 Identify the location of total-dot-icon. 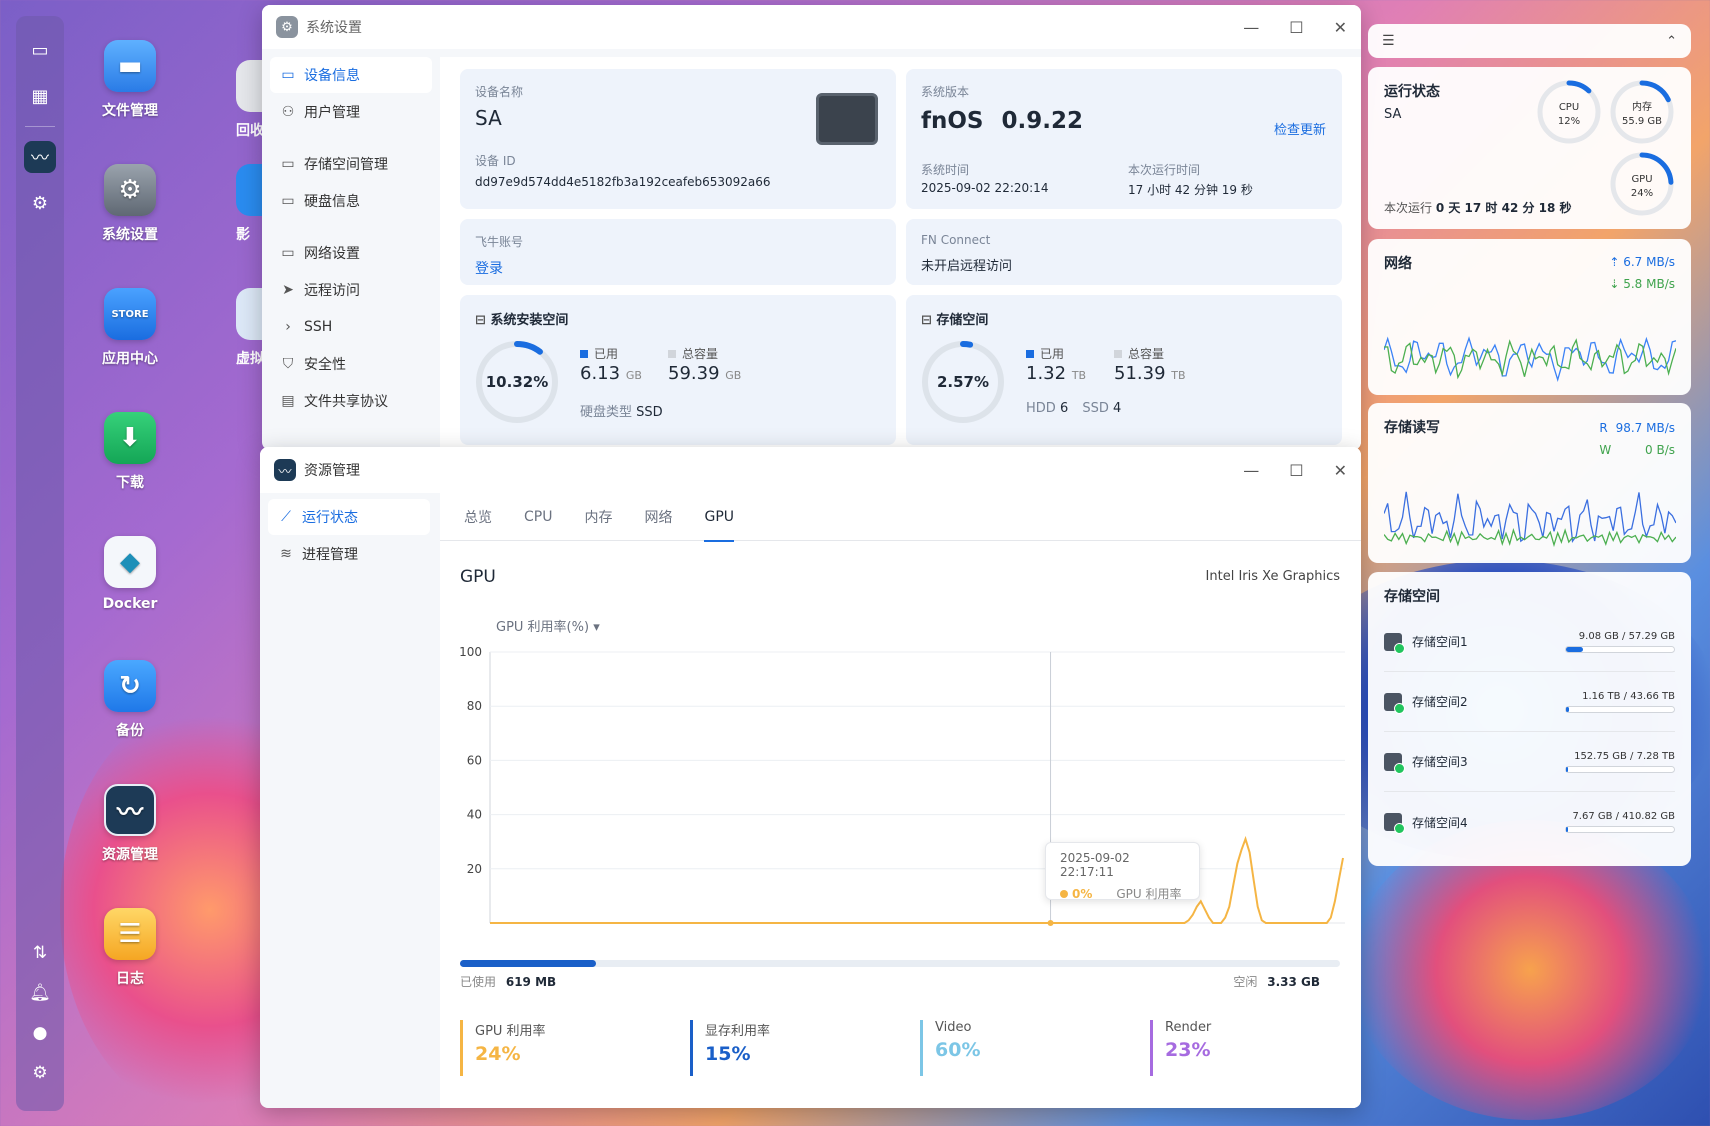
(672, 354).